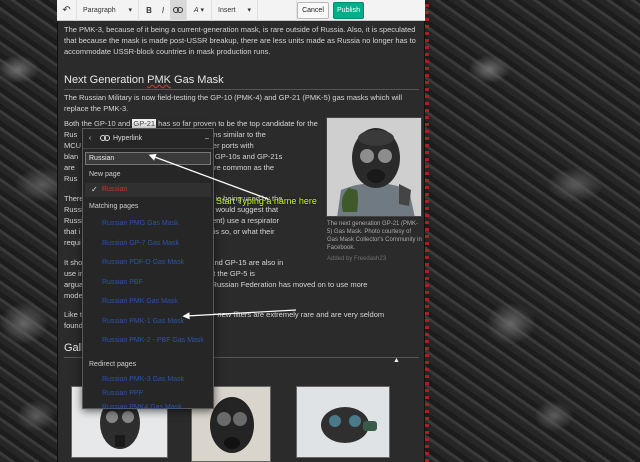  What do you see at coordinates (208, 176) in the screenshot?
I see `annotation-arrow-to-input` at bounding box center [208, 176].